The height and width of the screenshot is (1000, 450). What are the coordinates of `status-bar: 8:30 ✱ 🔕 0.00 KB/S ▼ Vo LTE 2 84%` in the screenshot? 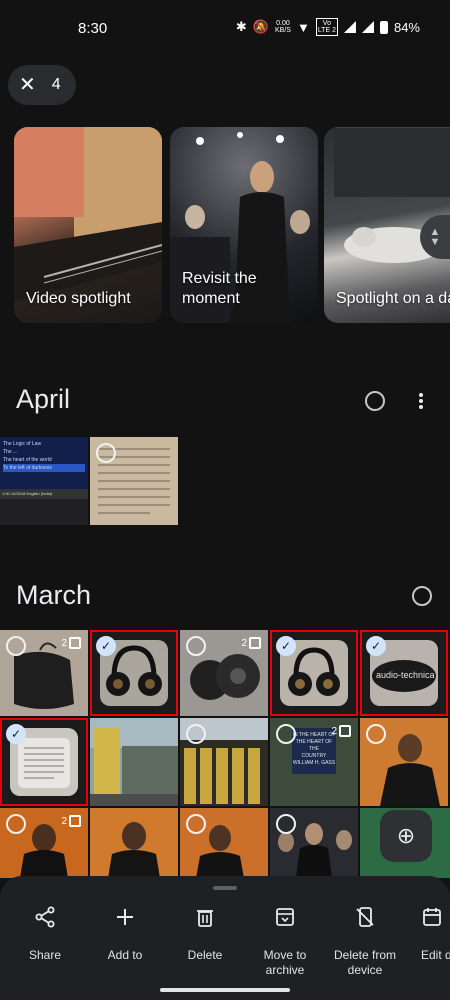 It's located at (225, 28).